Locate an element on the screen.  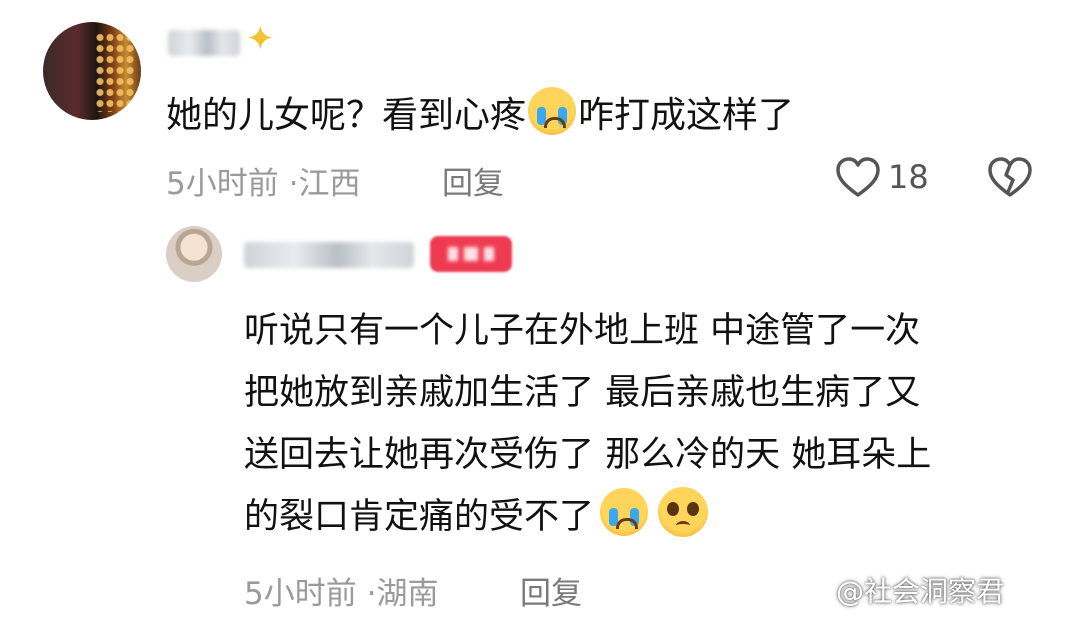
watermark: @社会洞察君 is located at coordinates (920, 591).